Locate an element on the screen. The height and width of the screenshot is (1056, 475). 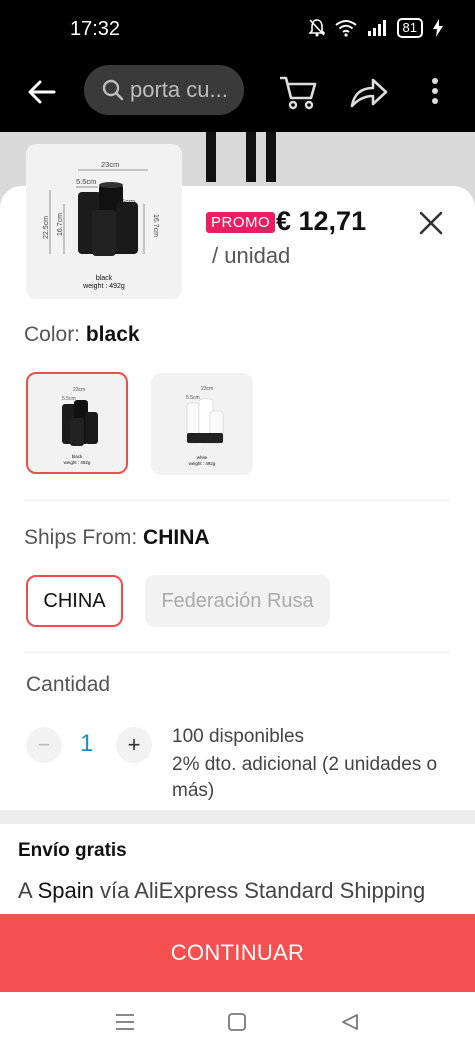
quantity-value: 1 is located at coordinates (86, 744).